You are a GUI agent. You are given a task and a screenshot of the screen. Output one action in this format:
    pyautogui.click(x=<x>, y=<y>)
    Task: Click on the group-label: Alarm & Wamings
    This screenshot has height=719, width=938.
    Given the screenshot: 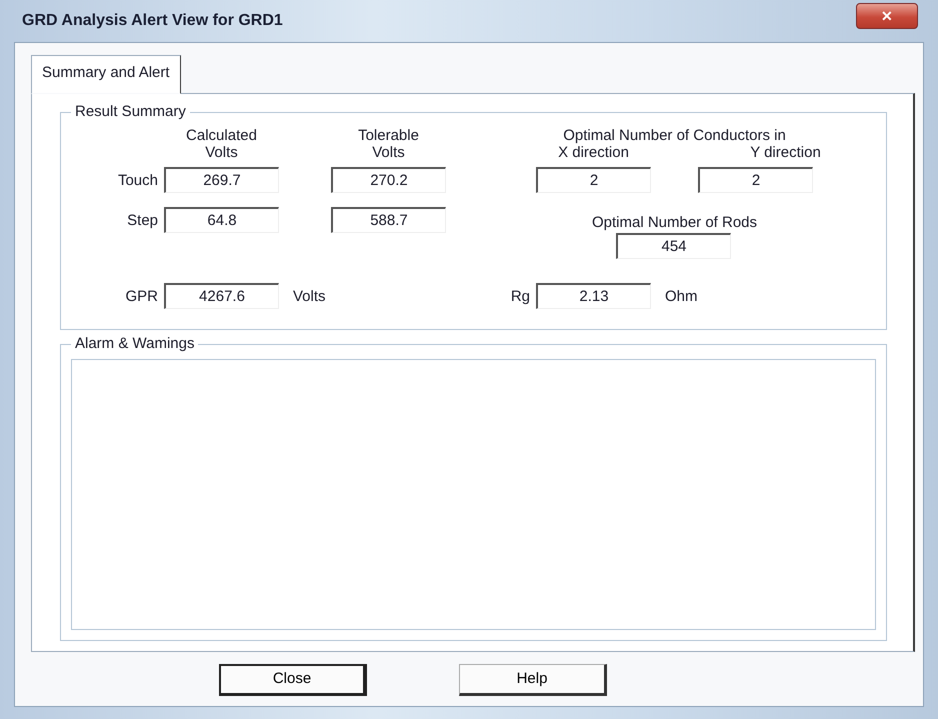 What is the action you would take?
    pyautogui.click(x=134, y=343)
    